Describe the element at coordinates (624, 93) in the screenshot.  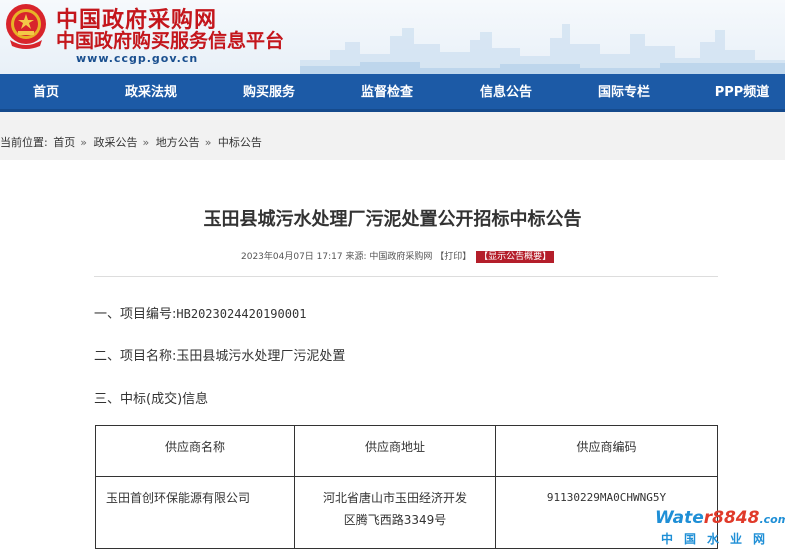
I see `nav-international: 国际专栏` at that location.